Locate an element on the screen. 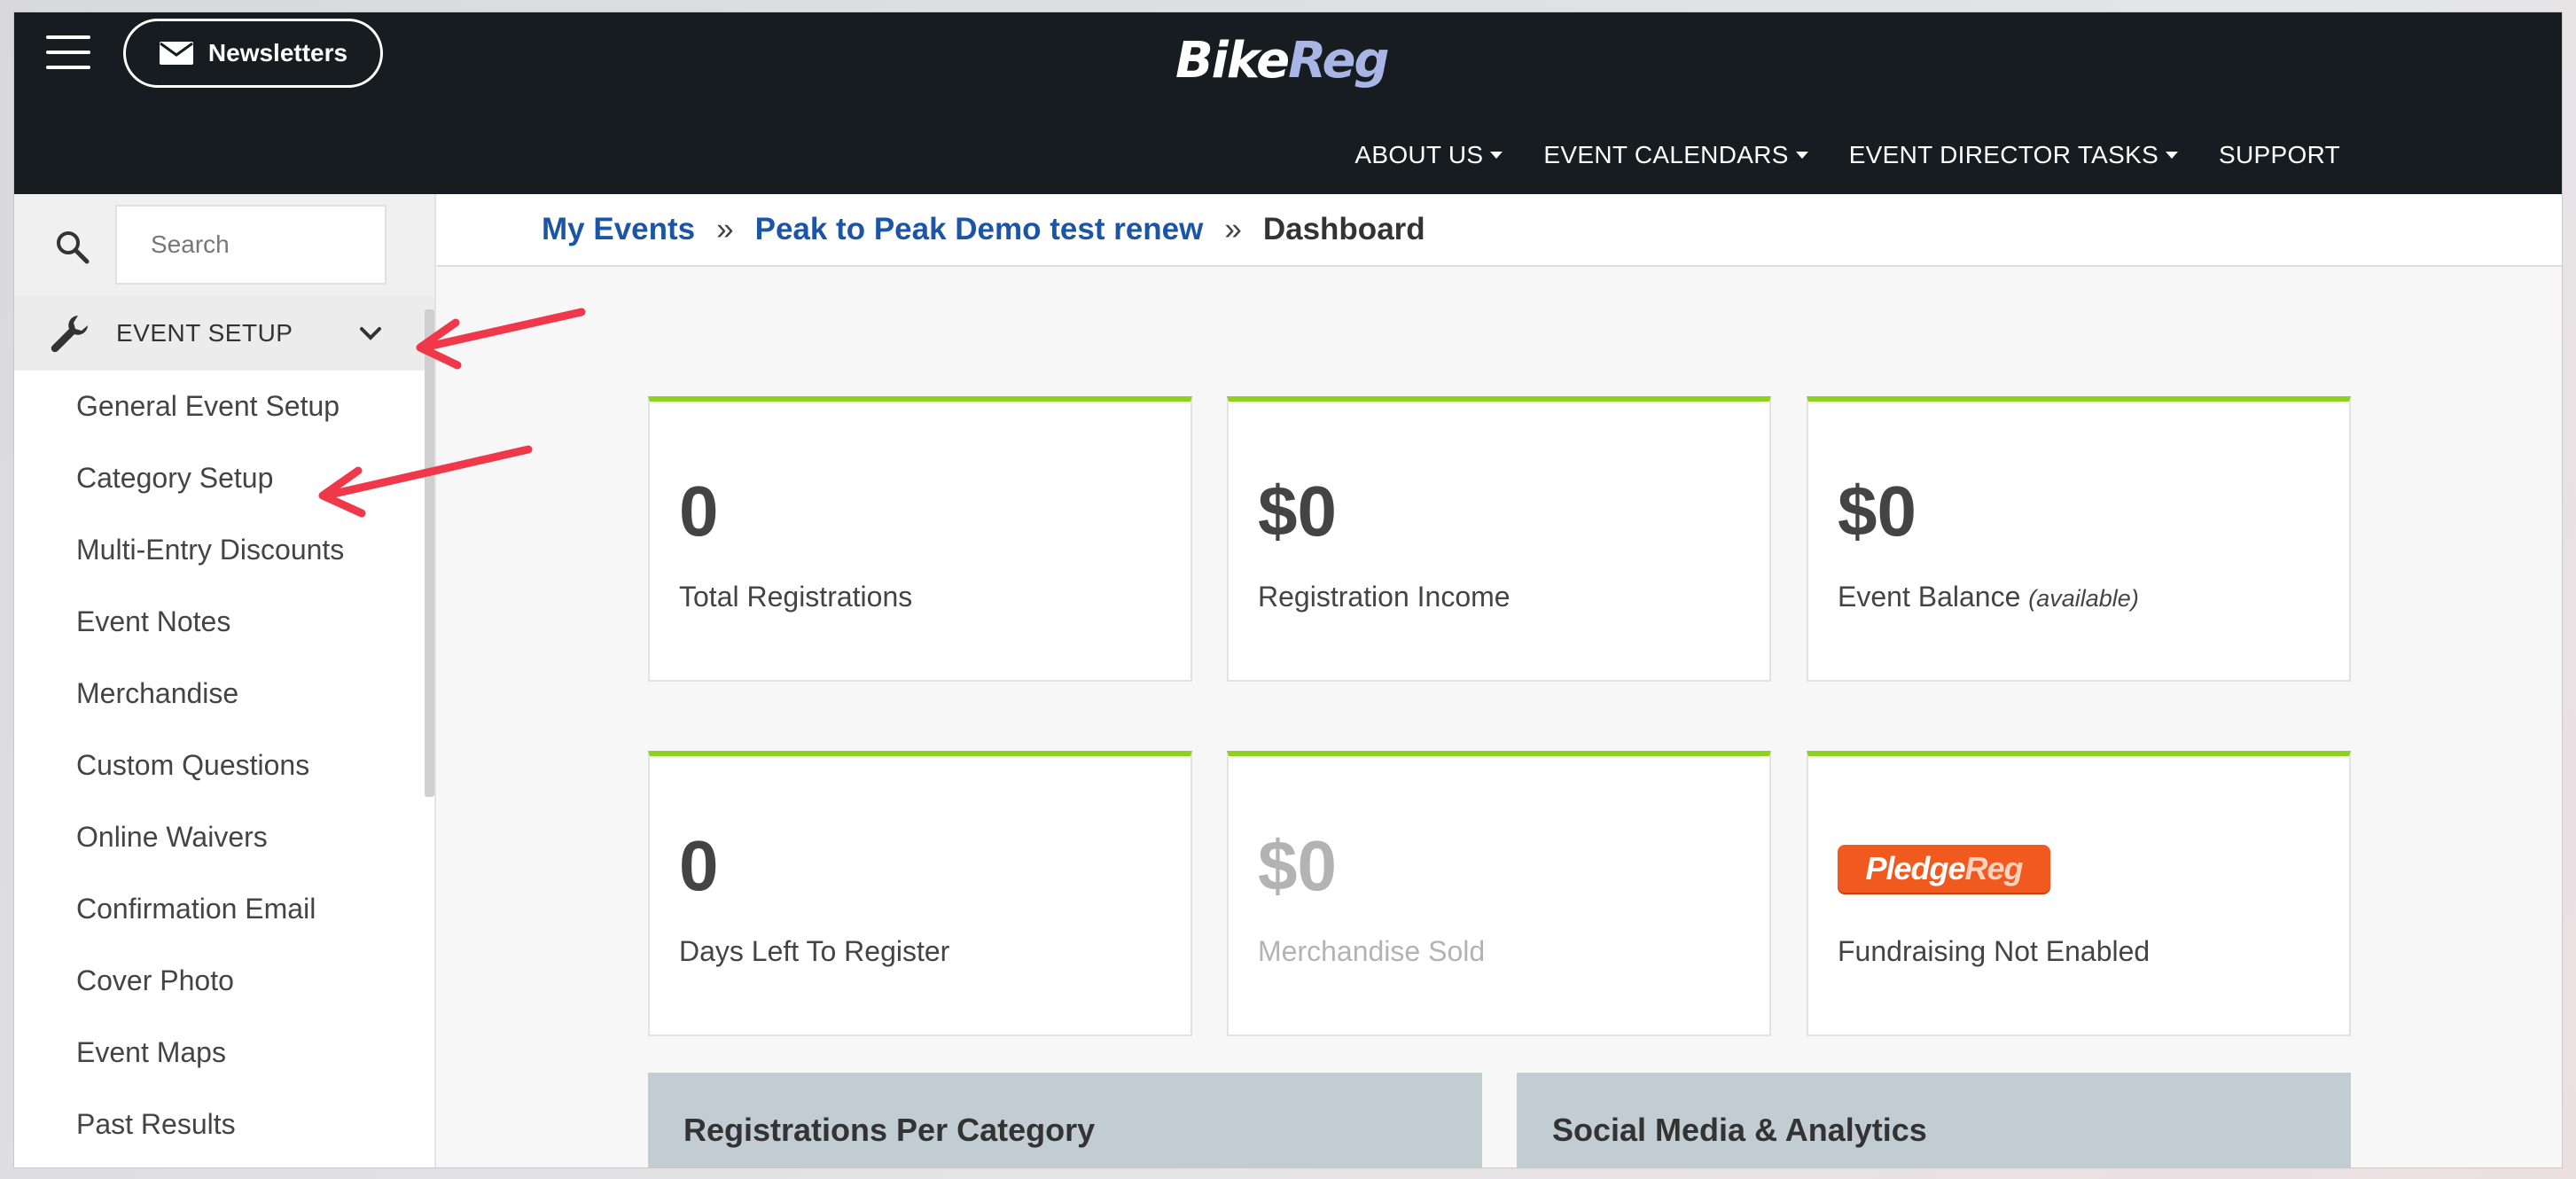 Image resolution: width=2576 pixels, height=1179 pixels. sidebar-search-row is located at coordinates (224, 245).